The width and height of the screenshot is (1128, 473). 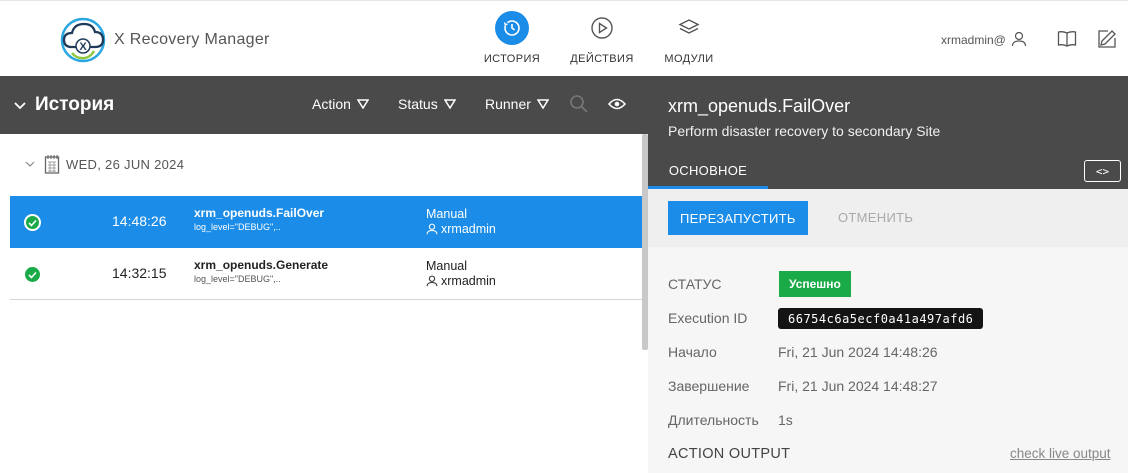 I want to click on nav-actions: ДЕЙСТВИЯ, so click(x=602, y=38).